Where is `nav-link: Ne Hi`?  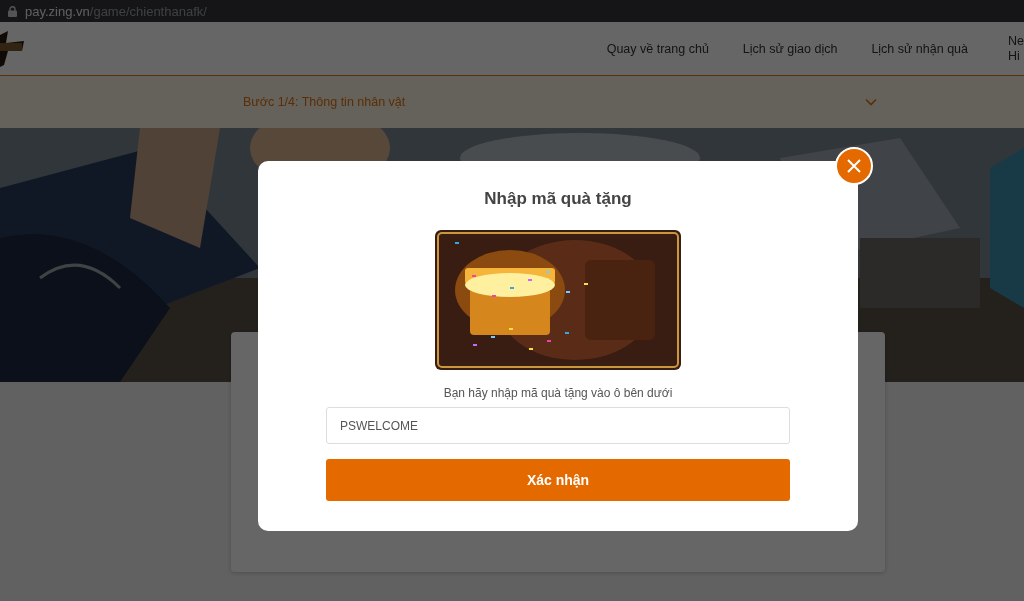 nav-link: Ne Hi is located at coordinates (1016, 48).